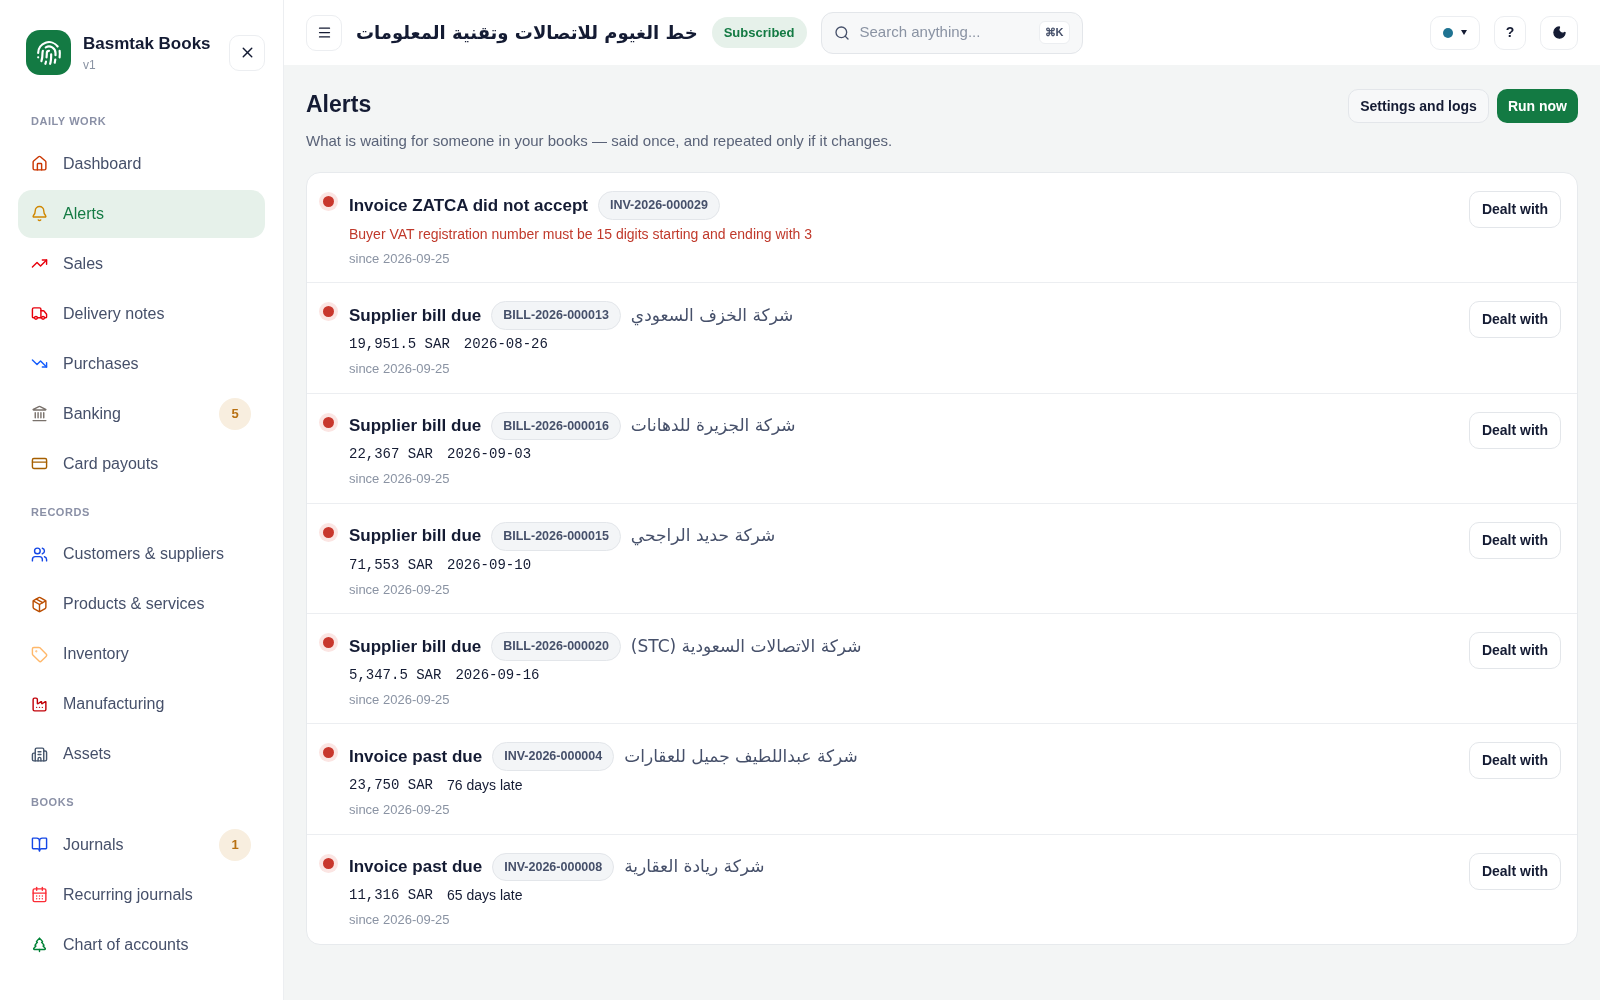 The image size is (1600, 1000). I want to click on status-dropdown, so click(1455, 32).